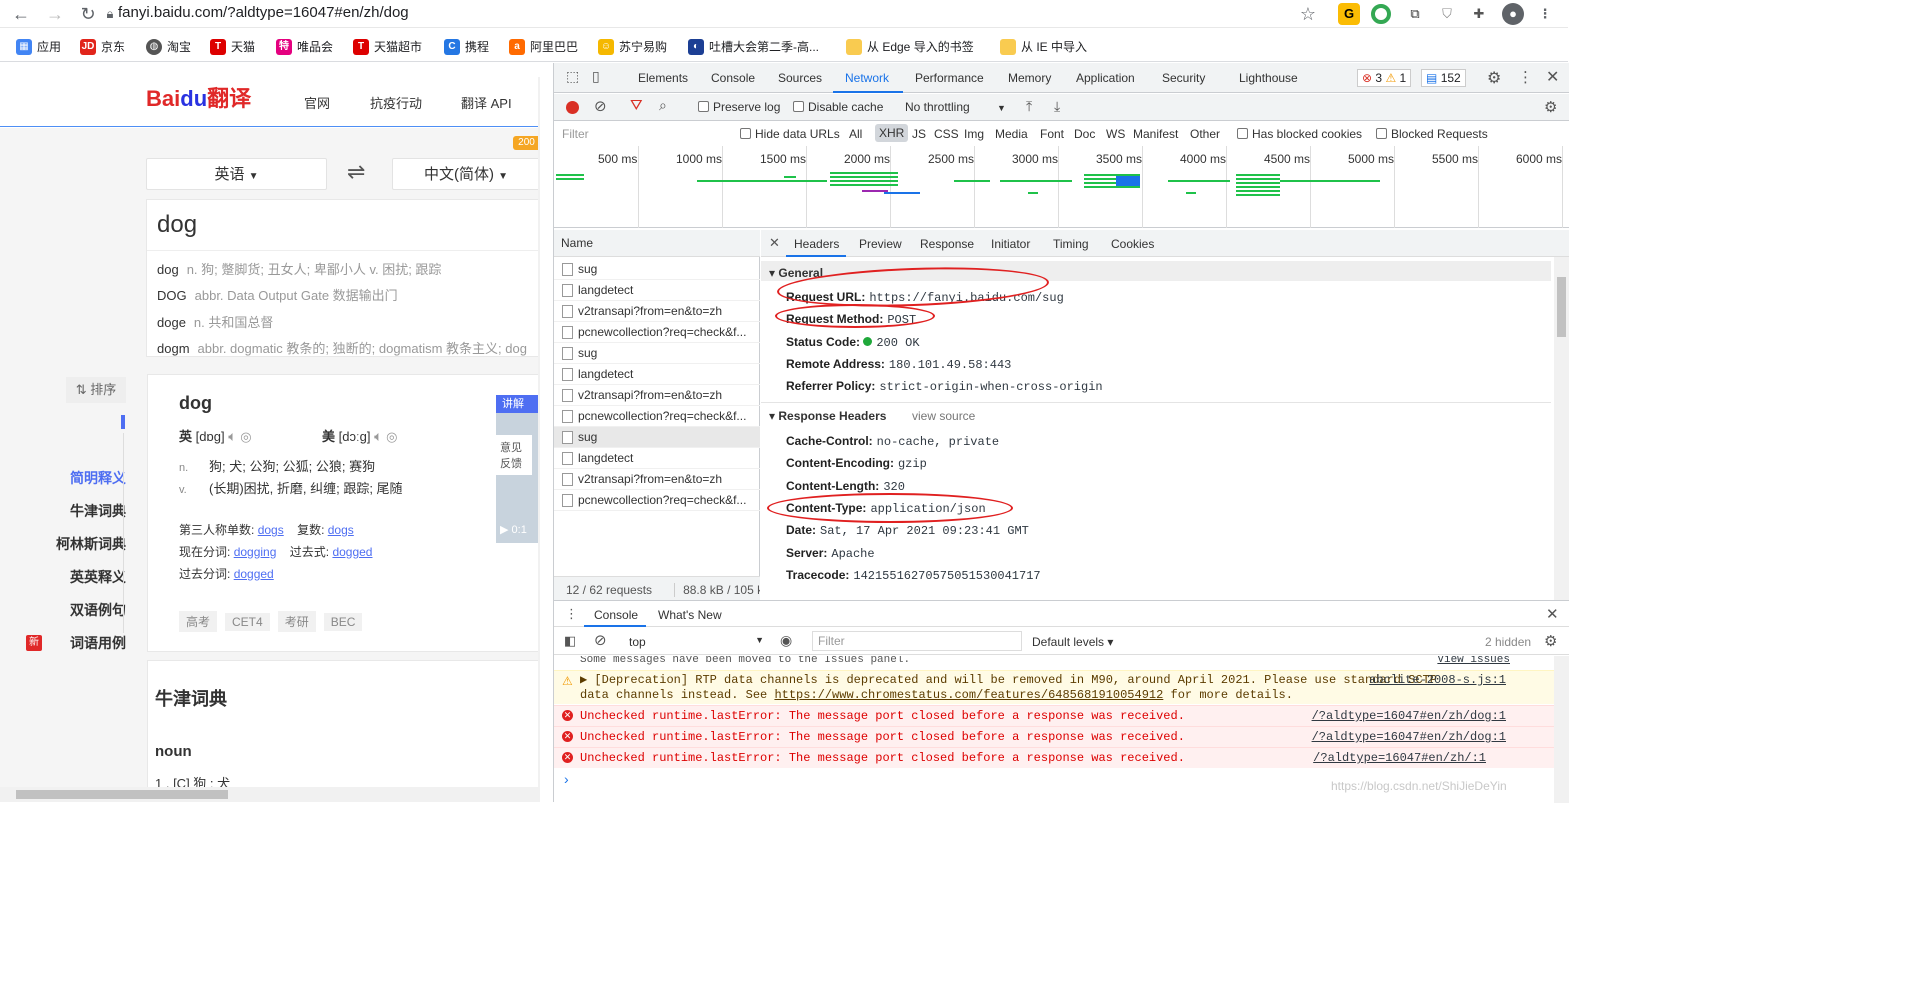  Describe the element at coordinates (1432, 134) in the screenshot. I see `blocked-requests-checkbox: Blocked Requests` at that location.